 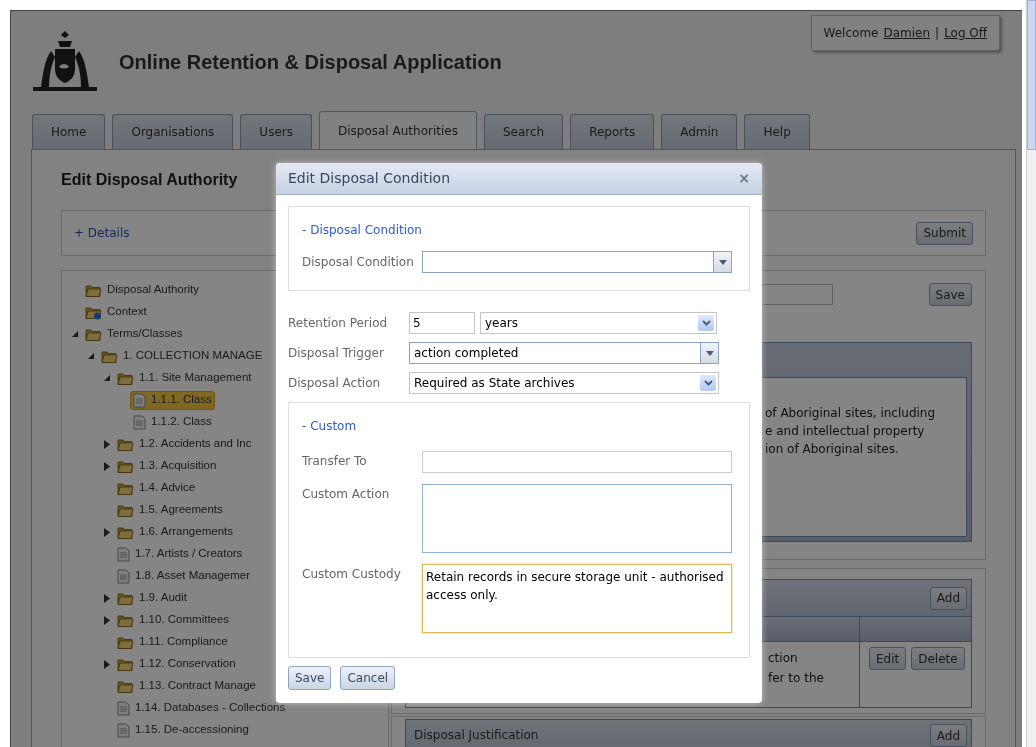 I want to click on nav-tab: Organisations, so click(x=173, y=131).